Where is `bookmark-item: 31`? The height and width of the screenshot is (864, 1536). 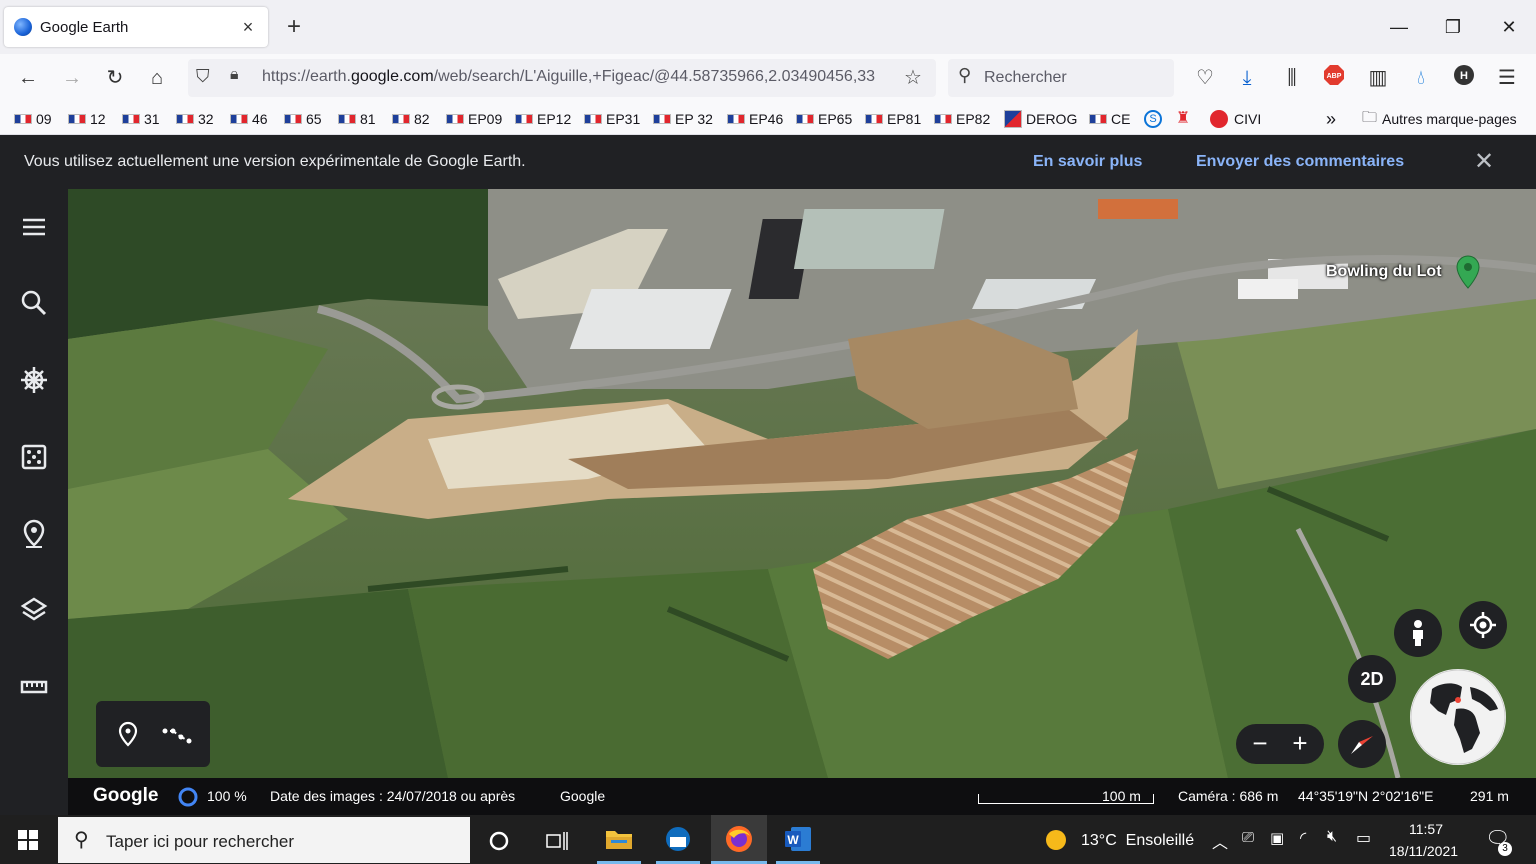
bookmark-item: 31 is located at coordinates (141, 119).